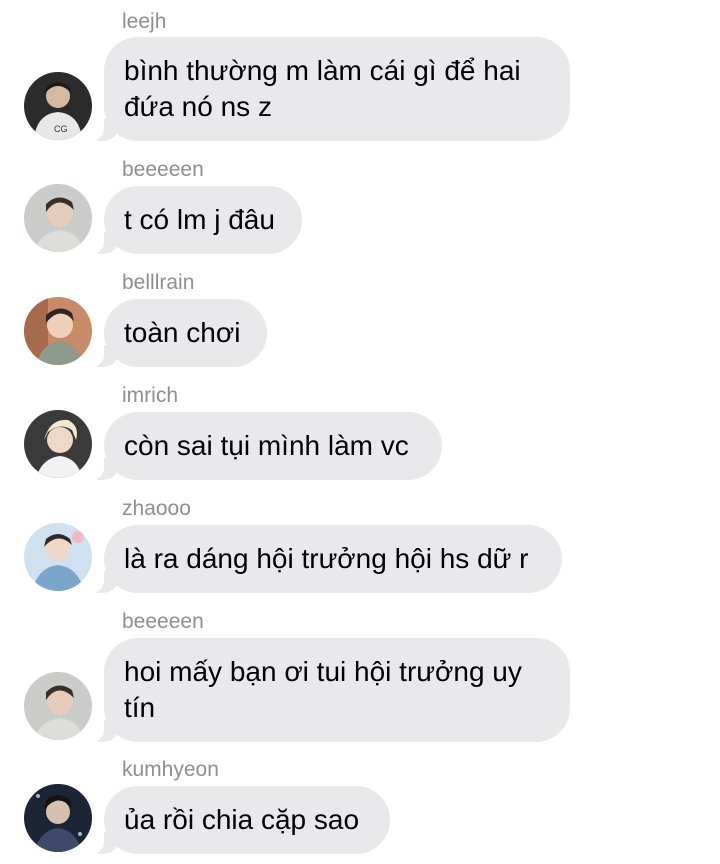  I want to click on message-text: là ra dáng hội trưởng hội hs dữ r, so click(326, 558).